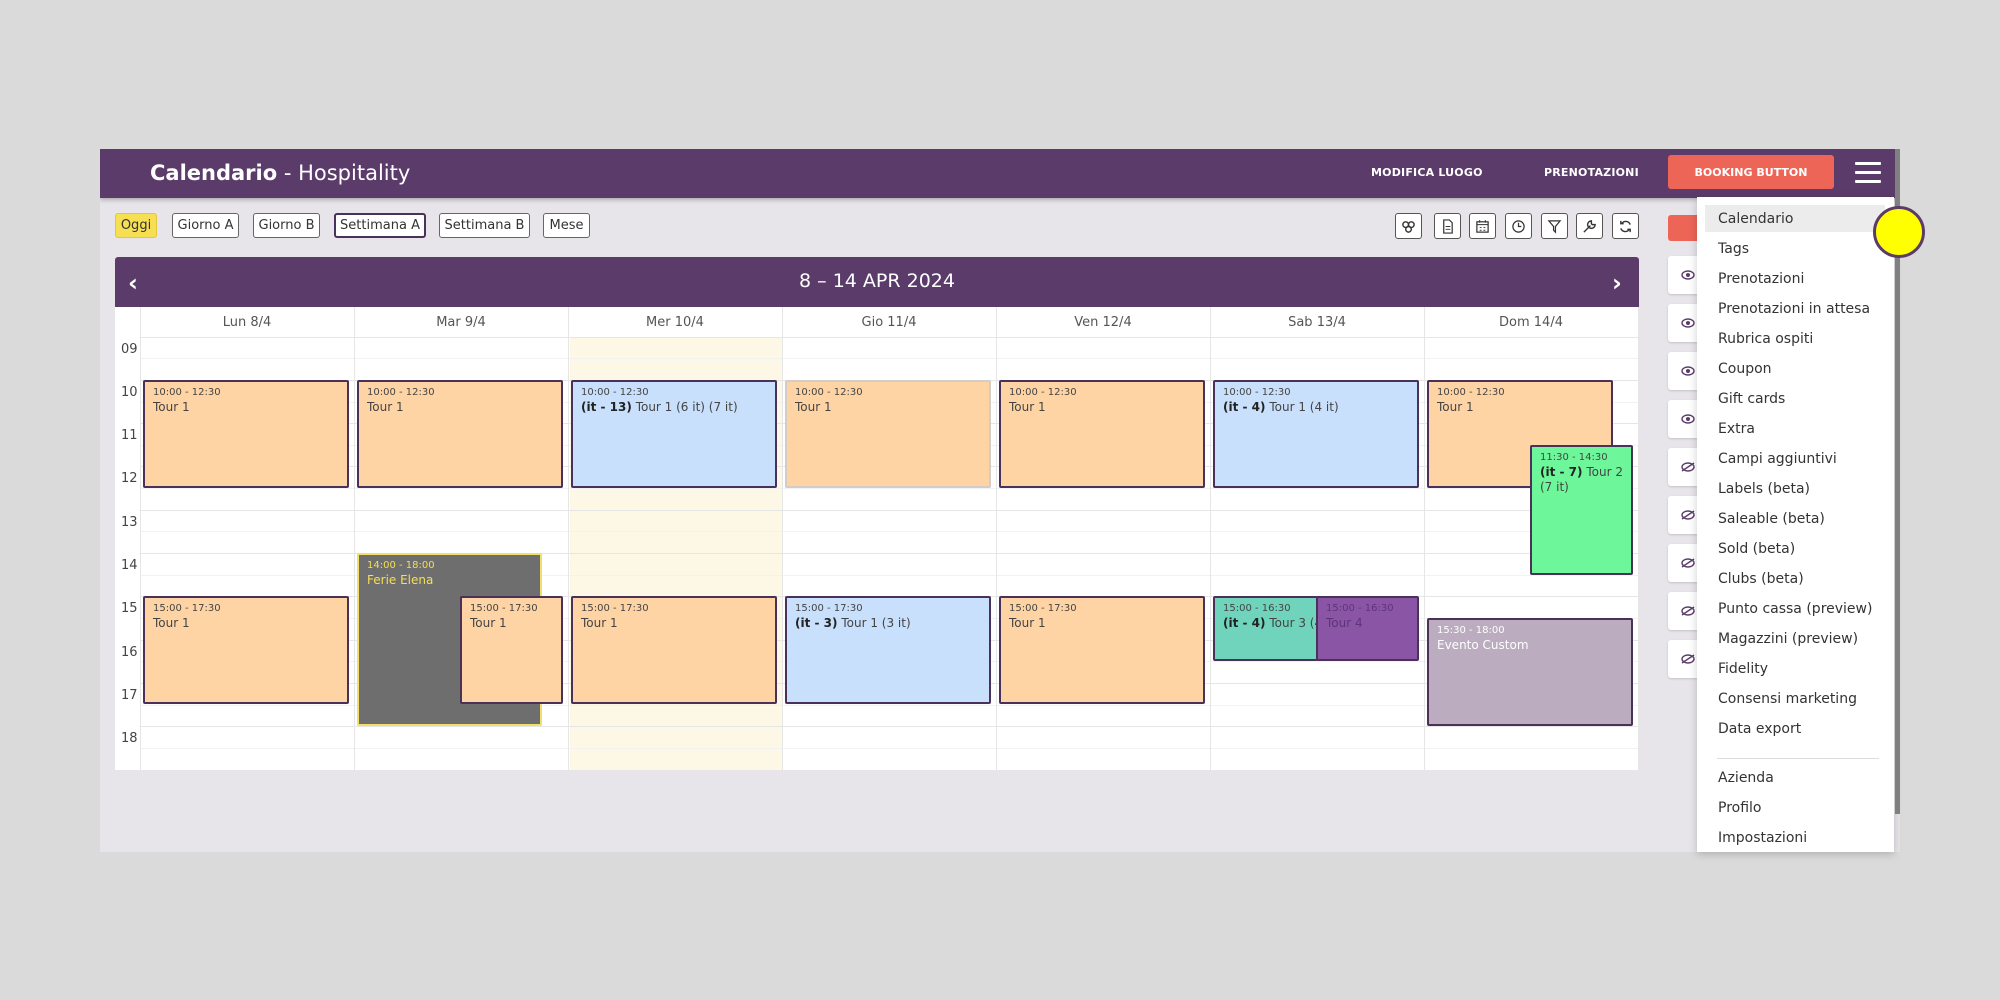  Describe the element at coordinates (129, 738) in the screenshot. I see `hour-label: 18` at that location.